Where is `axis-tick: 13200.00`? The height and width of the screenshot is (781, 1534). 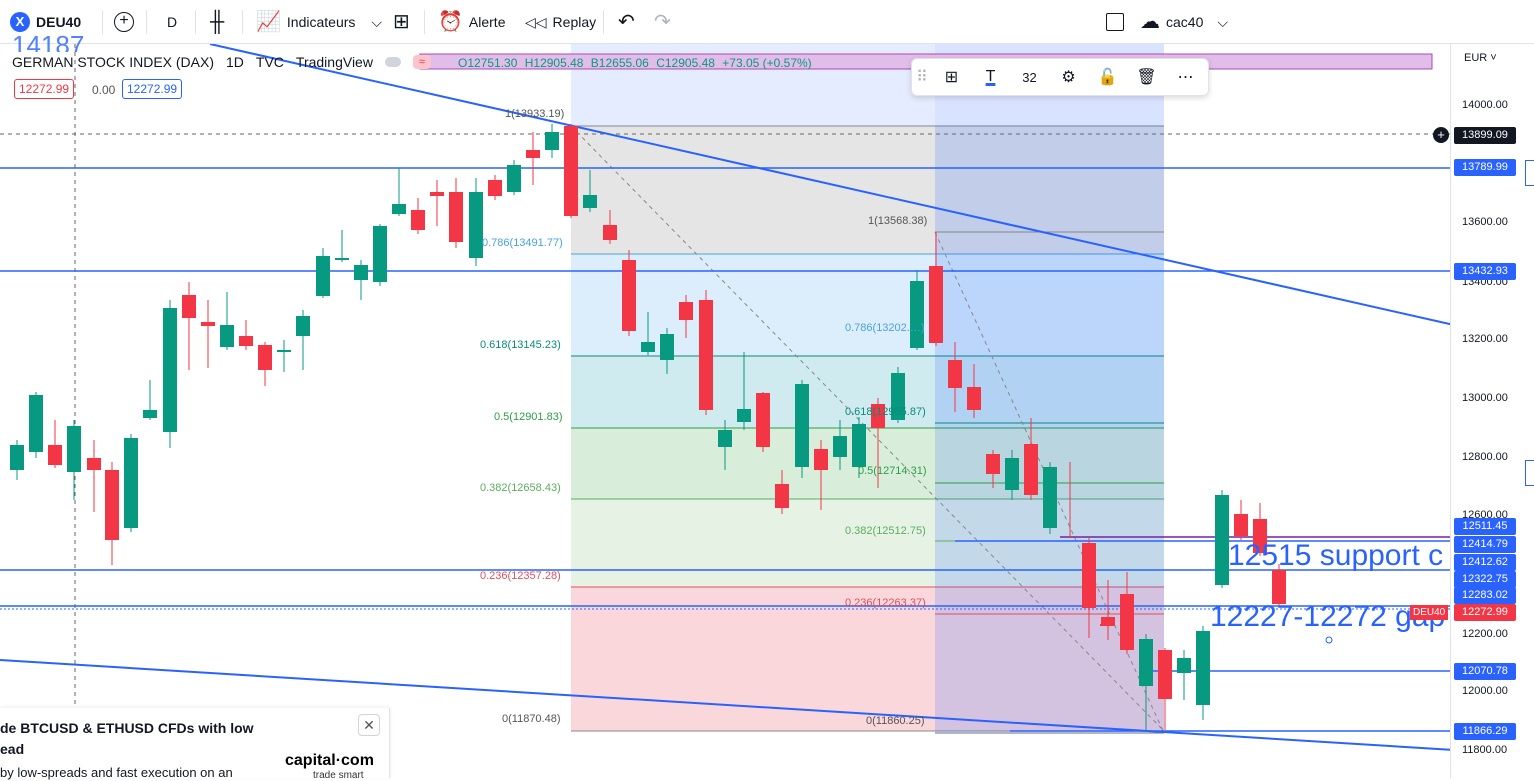
axis-tick: 13200.00 is located at coordinates (1485, 339).